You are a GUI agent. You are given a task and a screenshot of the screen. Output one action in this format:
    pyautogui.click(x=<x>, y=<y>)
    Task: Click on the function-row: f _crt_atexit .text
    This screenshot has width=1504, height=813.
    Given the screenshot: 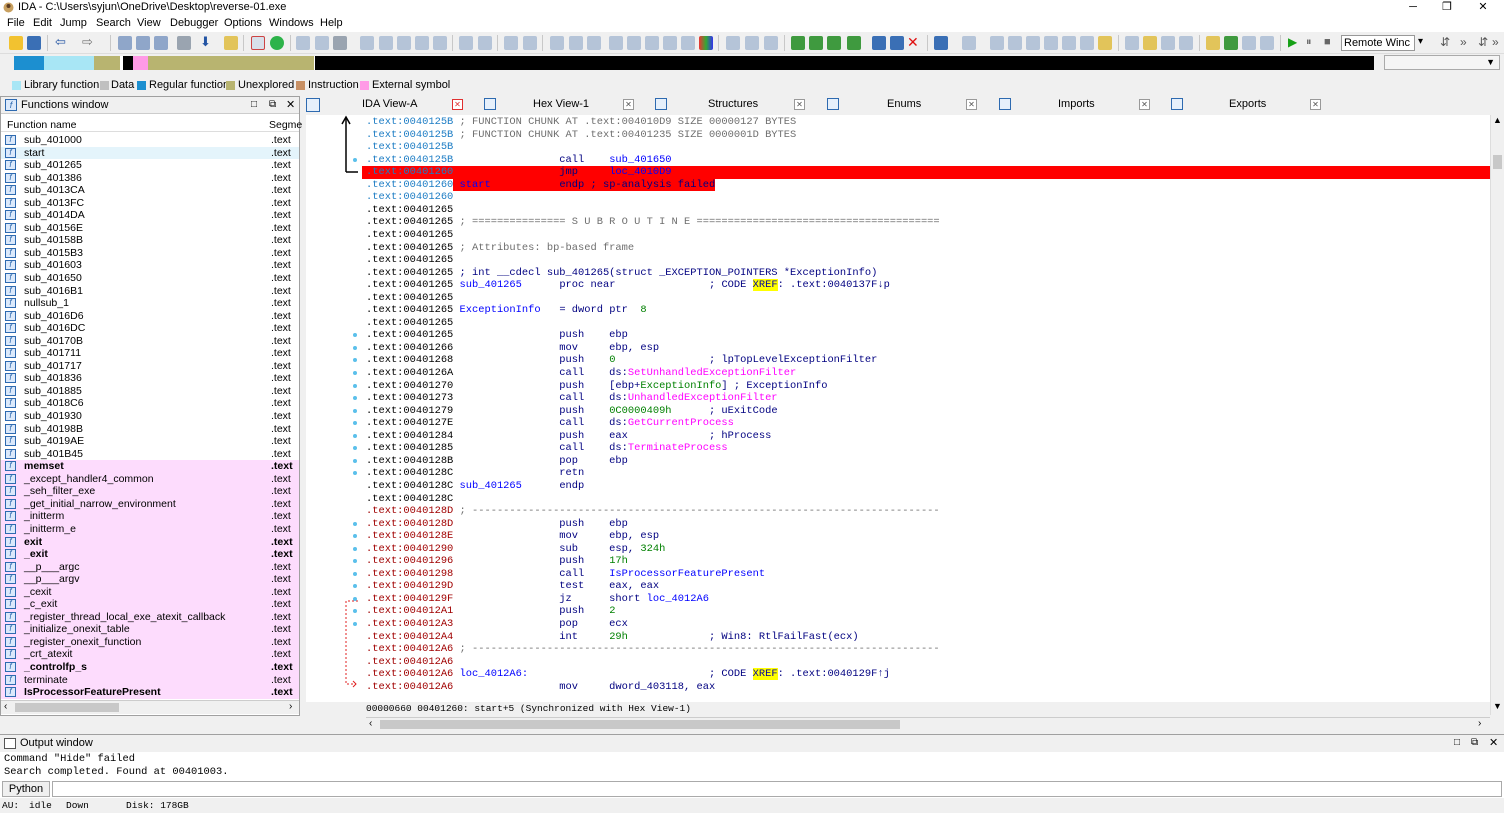 What is the action you would take?
    pyautogui.click(x=150, y=654)
    